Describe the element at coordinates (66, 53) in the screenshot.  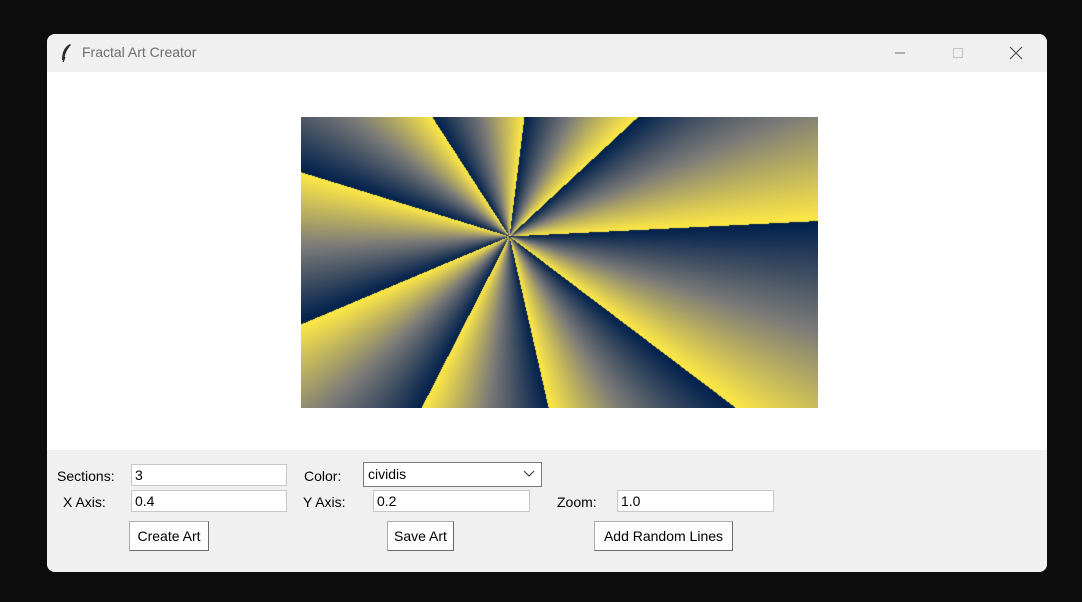
I see `feather-icon` at that location.